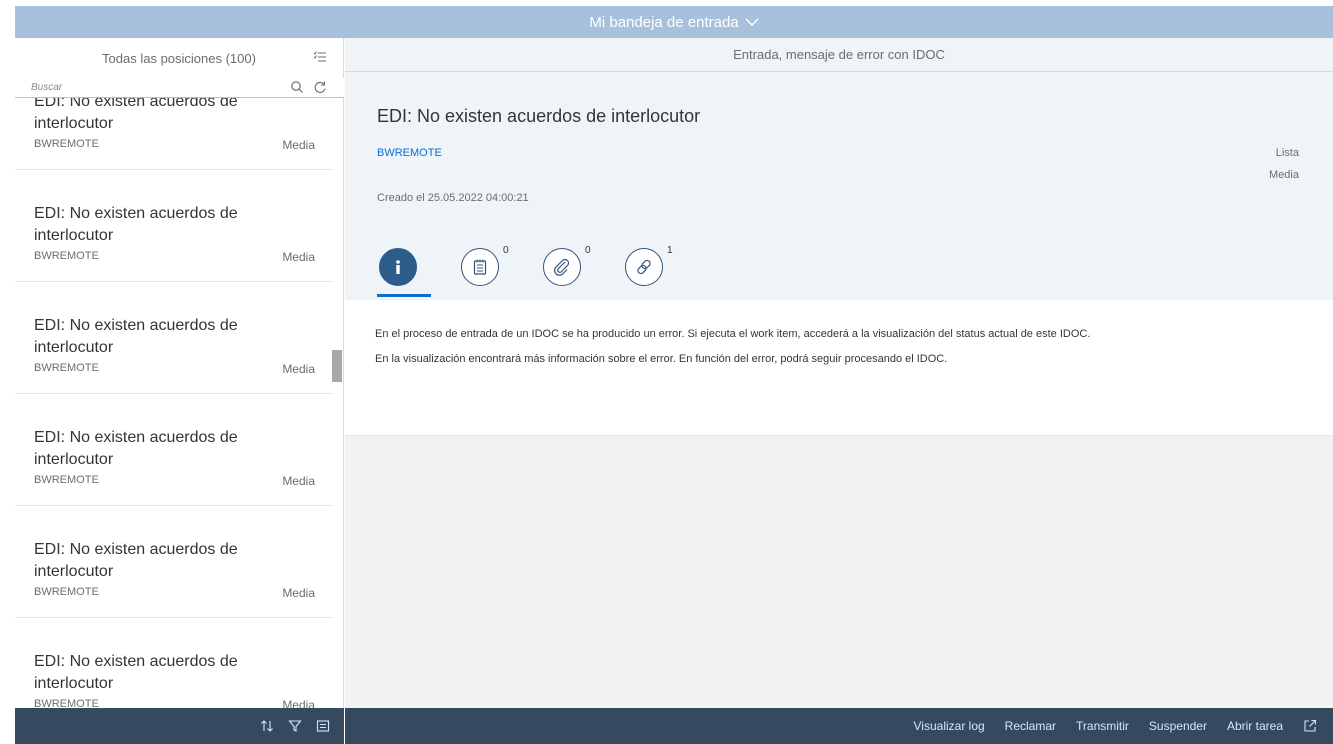 The height and width of the screenshot is (744, 1333). What do you see at coordinates (409, 153) in the screenshot?
I see `system-link: BWREMOTE` at bounding box center [409, 153].